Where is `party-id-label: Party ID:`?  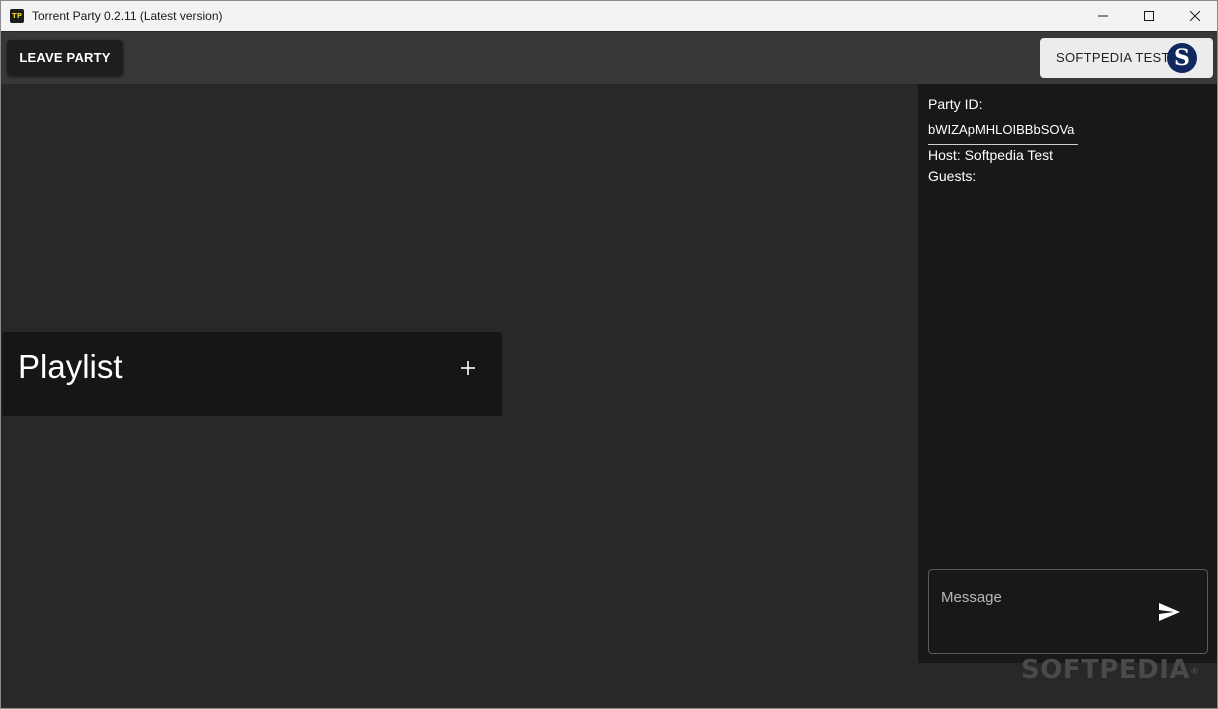 party-id-label: Party ID: is located at coordinates (955, 104).